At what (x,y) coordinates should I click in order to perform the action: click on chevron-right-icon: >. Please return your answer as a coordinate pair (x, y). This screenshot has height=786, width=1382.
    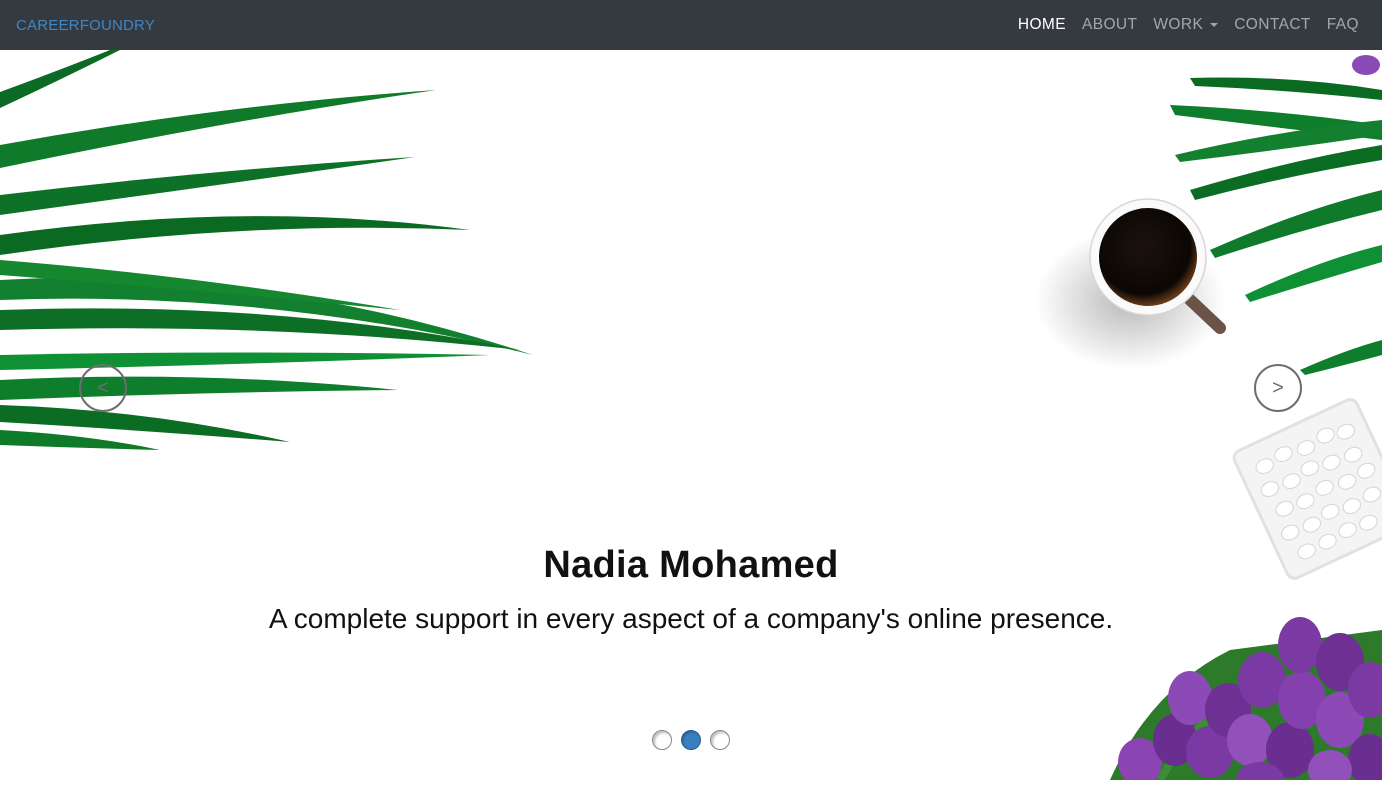
    Looking at the image, I should click on (1278, 387).